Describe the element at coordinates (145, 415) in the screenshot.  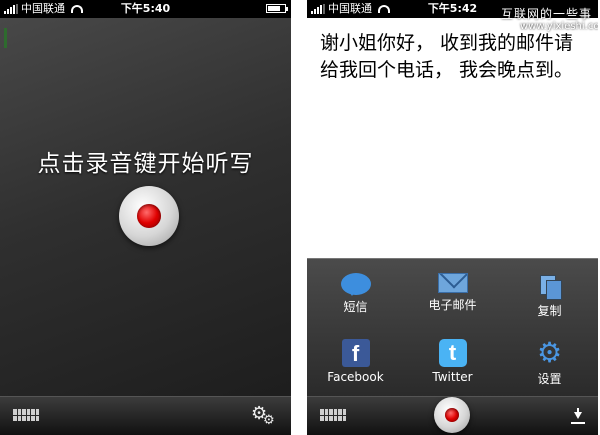
I see `bottom-toolbar: ⚙ ⚙` at that location.